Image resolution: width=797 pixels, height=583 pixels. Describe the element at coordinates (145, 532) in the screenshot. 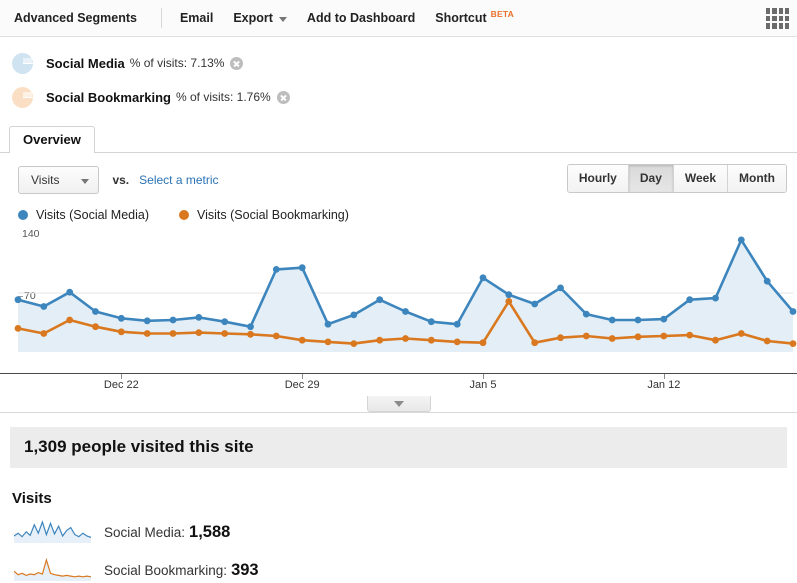

I see `sparkline-label: Social Media:` at that location.